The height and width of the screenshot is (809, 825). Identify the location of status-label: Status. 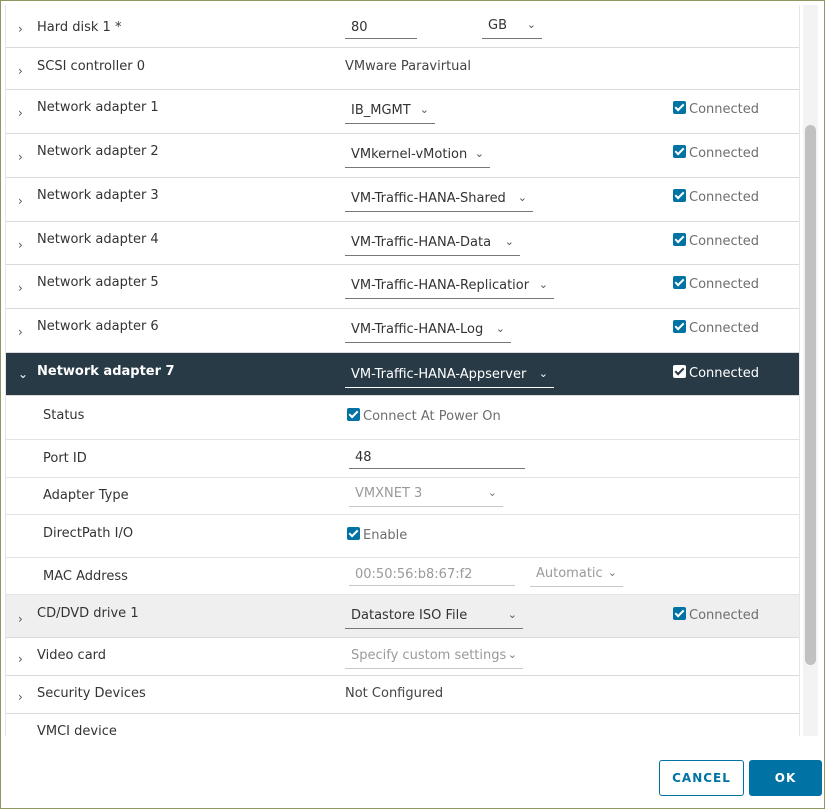
(64, 415).